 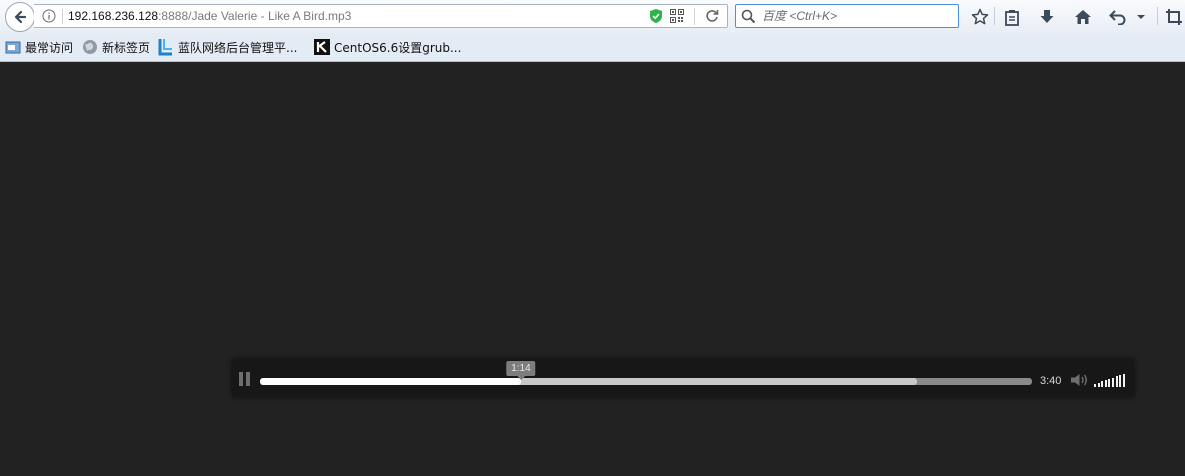 I want to click on k-logo-icon, so click(x=322, y=47).